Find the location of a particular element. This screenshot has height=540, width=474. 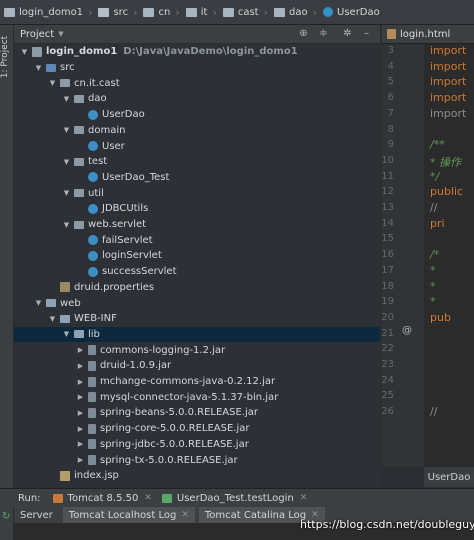

breadcrumb-label: it is located at coordinates (204, 12).